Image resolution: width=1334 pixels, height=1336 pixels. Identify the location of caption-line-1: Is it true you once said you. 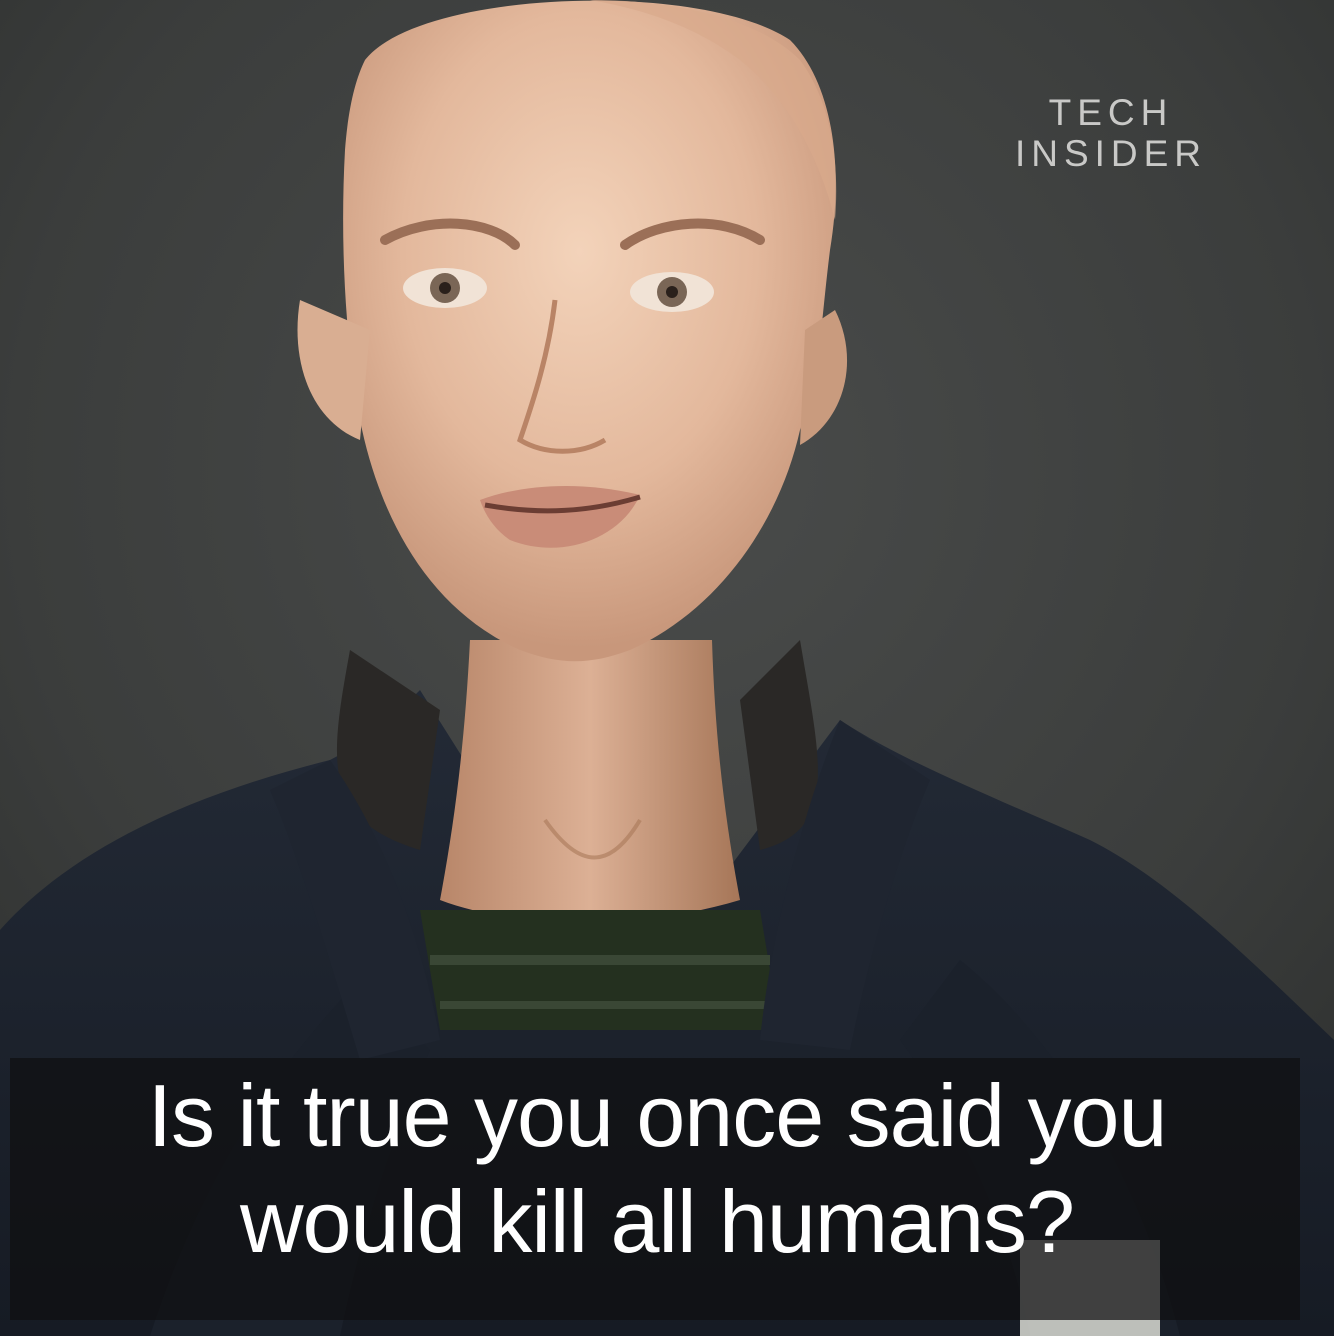
(657, 1115).